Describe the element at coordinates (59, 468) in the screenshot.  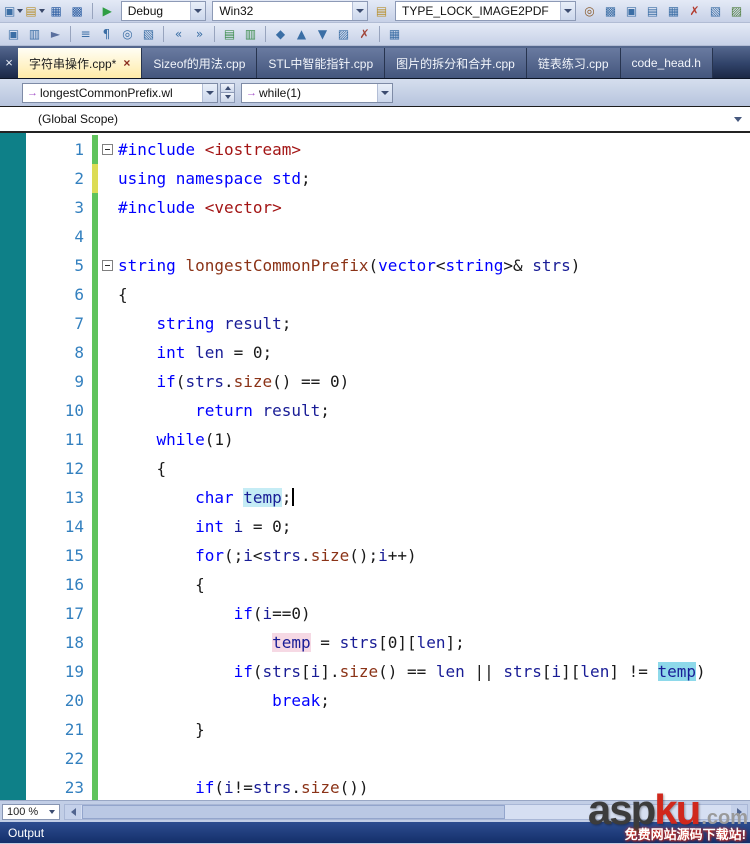
I see `line-number: 12` at that location.